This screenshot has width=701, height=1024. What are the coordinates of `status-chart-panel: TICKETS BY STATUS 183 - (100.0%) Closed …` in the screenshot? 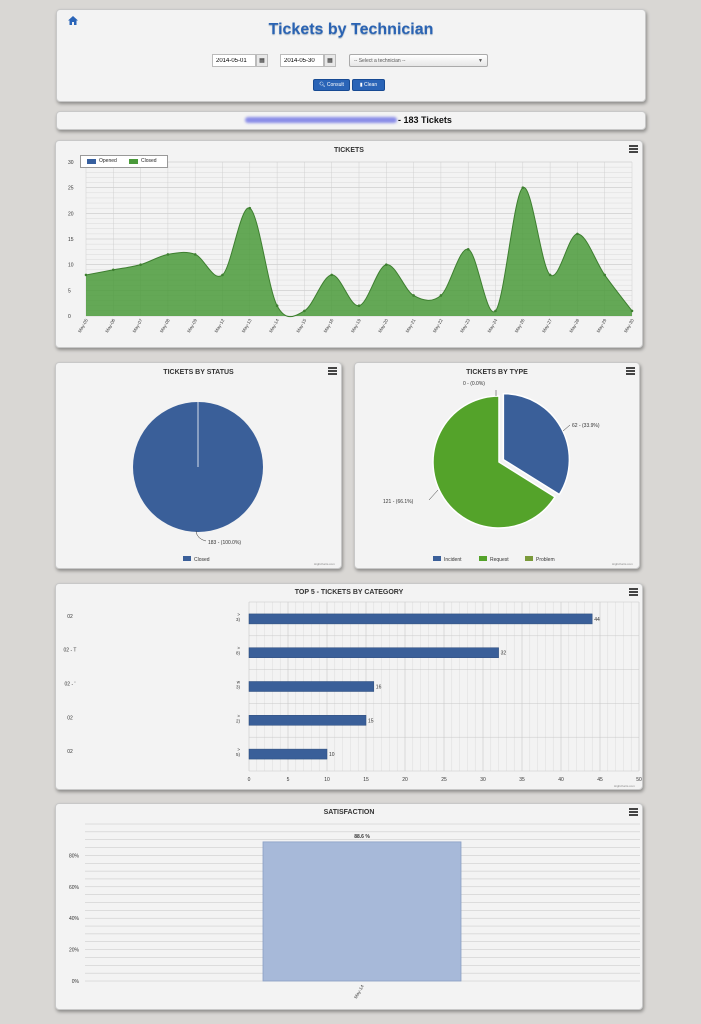 It's located at (198, 465).